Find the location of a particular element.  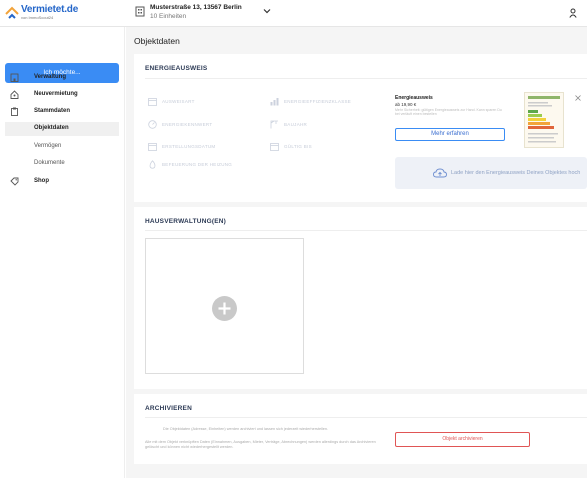

gauge-icon is located at coordinates (152, 124).